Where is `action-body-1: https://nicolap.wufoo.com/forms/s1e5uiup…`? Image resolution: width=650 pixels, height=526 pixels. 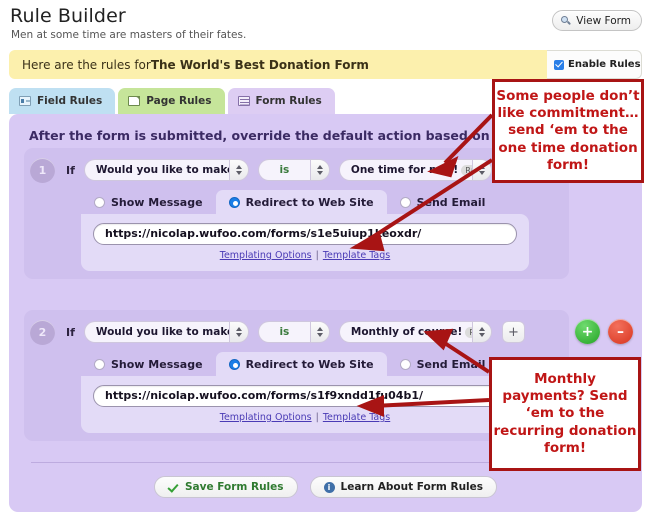 action-body-1: https://nicolap.wufoo.com/forms/s1e5uiup… is located at coordinates (305, 242).